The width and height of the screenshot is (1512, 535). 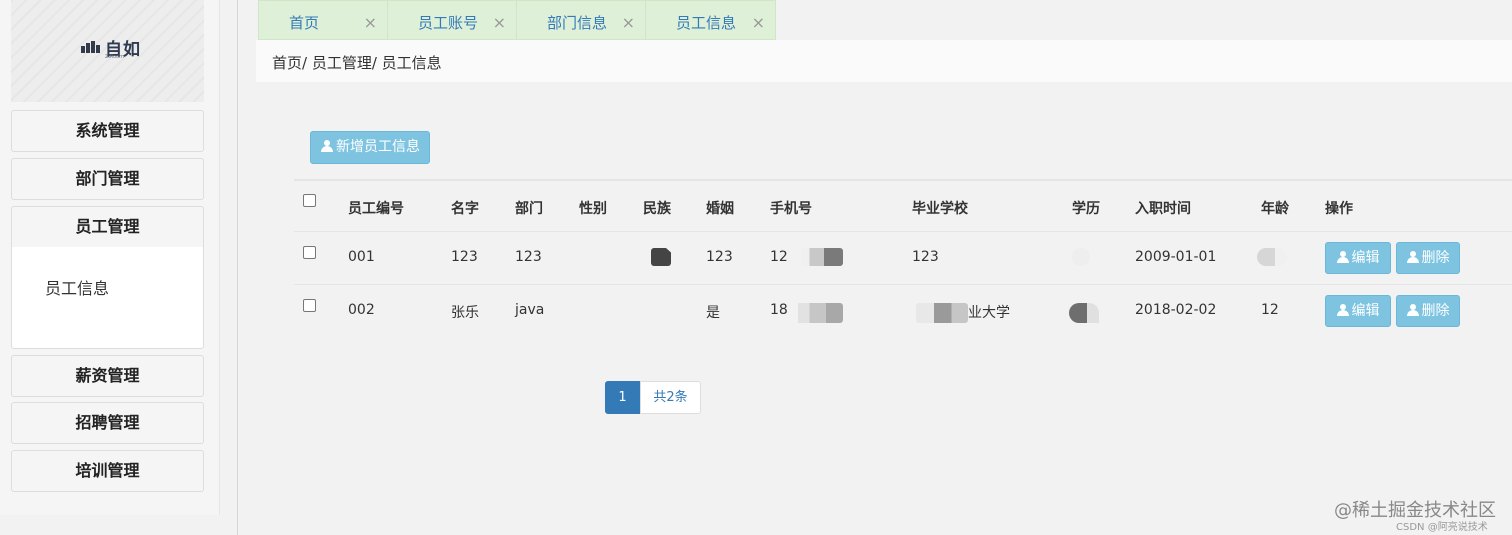 What do you see at coordinates (1086, 209) in the screenshot?
I see `col-header-education: 学历` at bounding box center [1086, 209].